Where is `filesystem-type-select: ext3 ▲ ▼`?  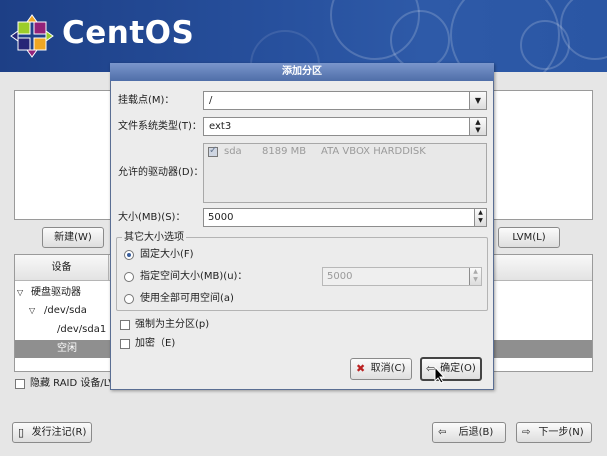
filesystem-type-select: ext3 ▲ ▼ is located at coordinates (345, 126).